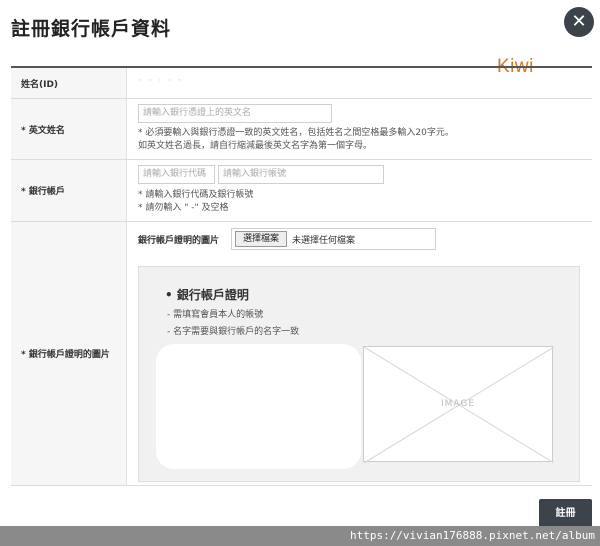 The image size is (600, 546). I want to click on id-row: 姓名(ID) · · · · ·, so click(301, 83).